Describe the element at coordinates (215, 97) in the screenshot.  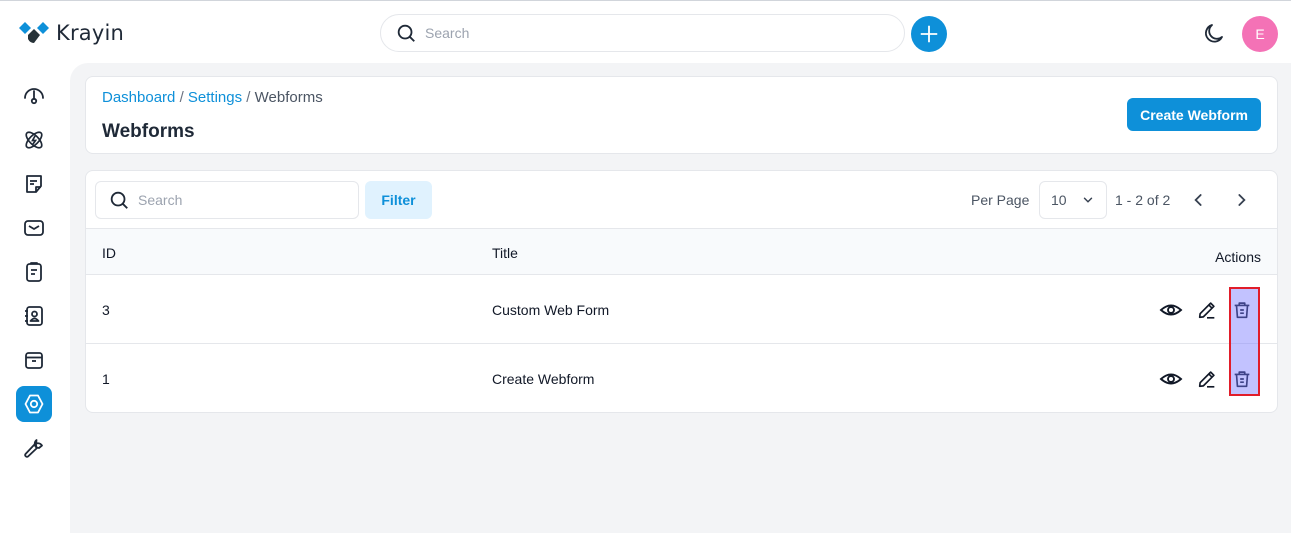
I see `breadcrumb-settings: Settings` at that location.